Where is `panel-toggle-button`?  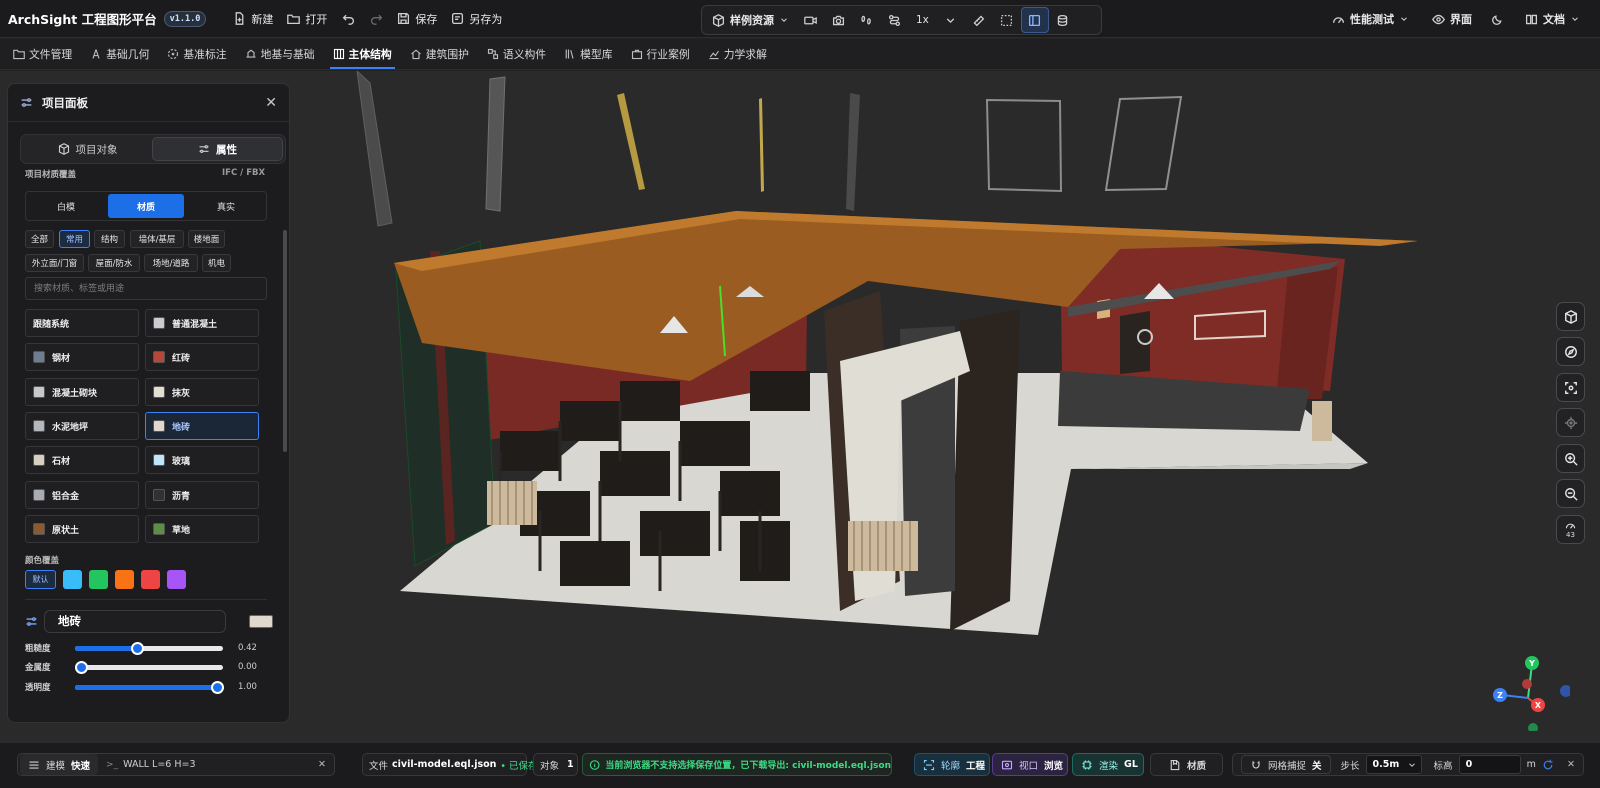
panel-toggle-button is located at coordinates (1034, 20).